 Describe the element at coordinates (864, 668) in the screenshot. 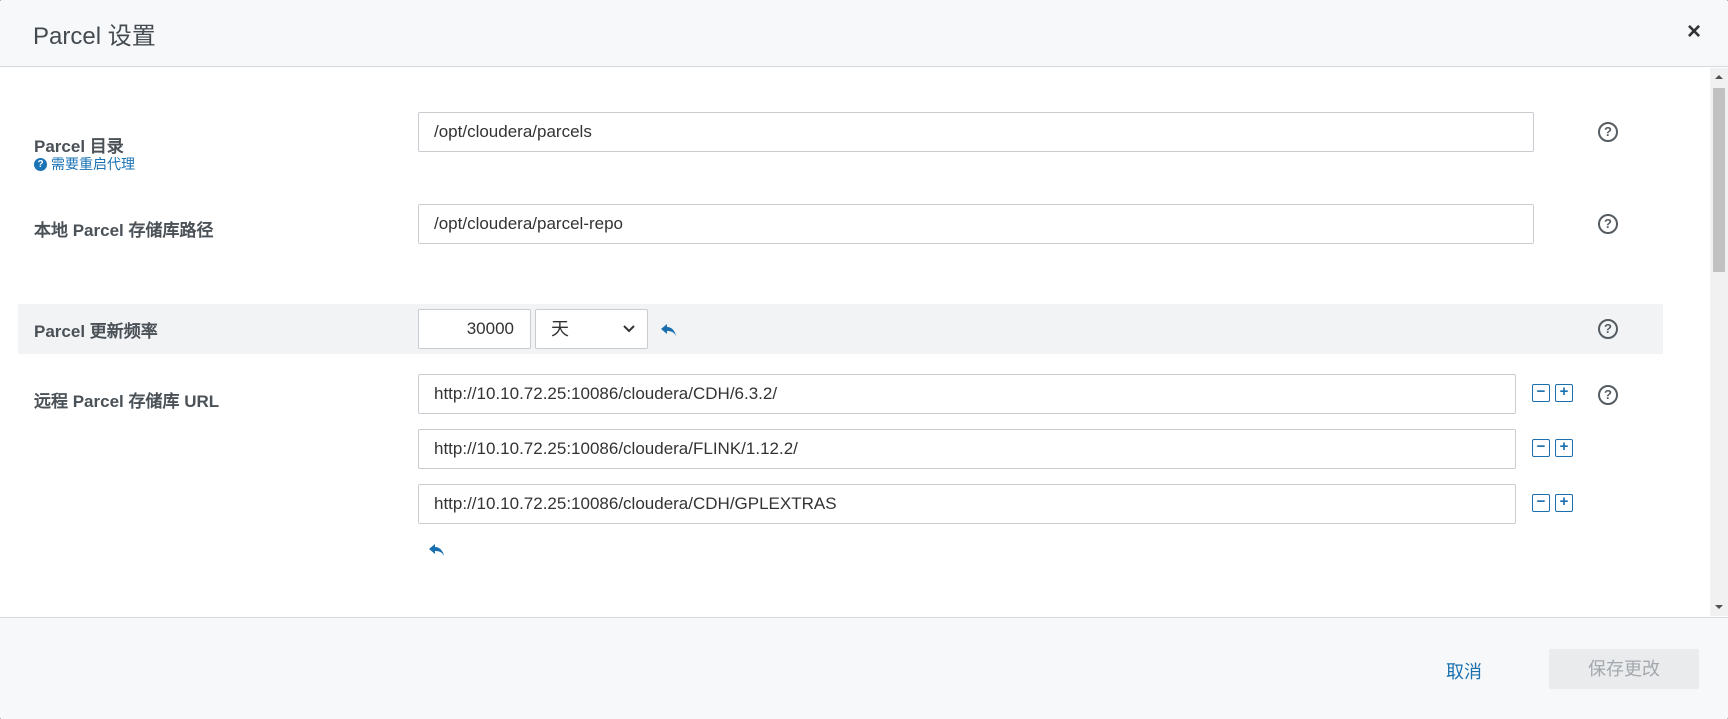

I see `dialog-footer: 取消 保存更改` at that location.